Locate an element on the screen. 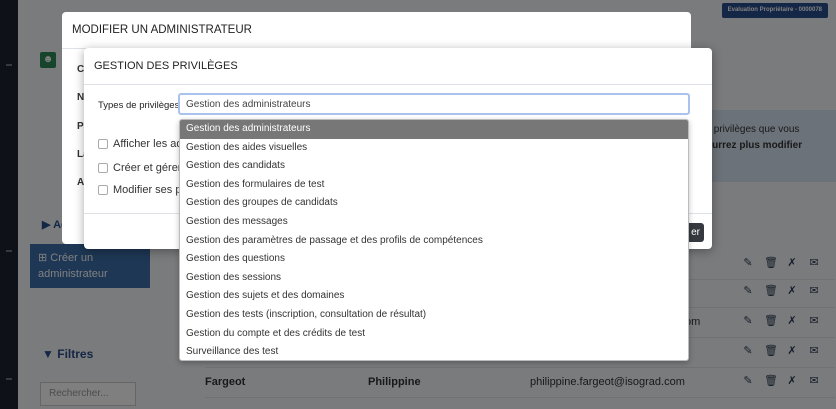 The height and width of the screenshot is (409, 836). privilege-checkbox-row: Afficher les adm is located at coordinates (145, 144).